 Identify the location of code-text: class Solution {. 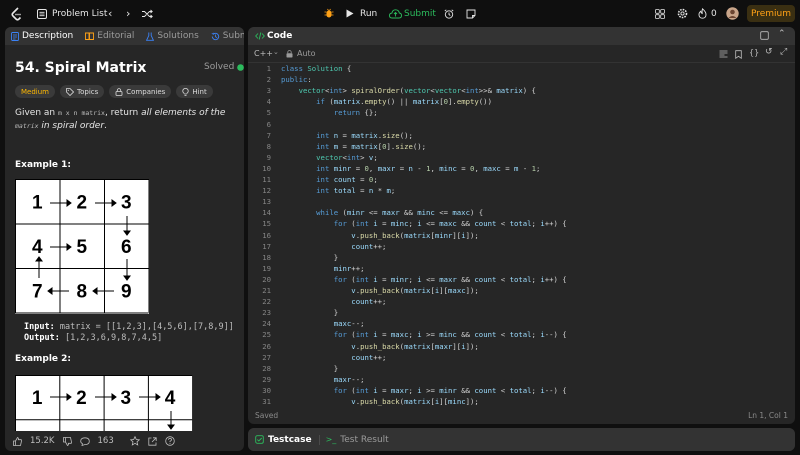
(316, 68).